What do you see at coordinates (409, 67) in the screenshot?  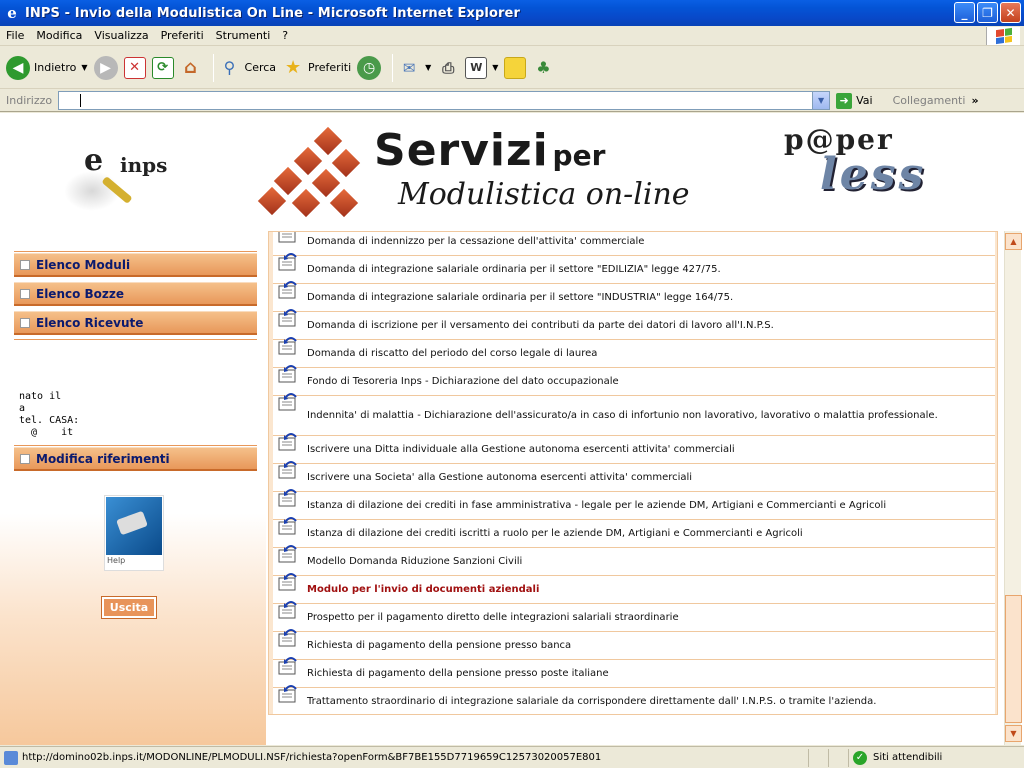 I see `mail-icon: ✉` at bounding box center [409, 67].